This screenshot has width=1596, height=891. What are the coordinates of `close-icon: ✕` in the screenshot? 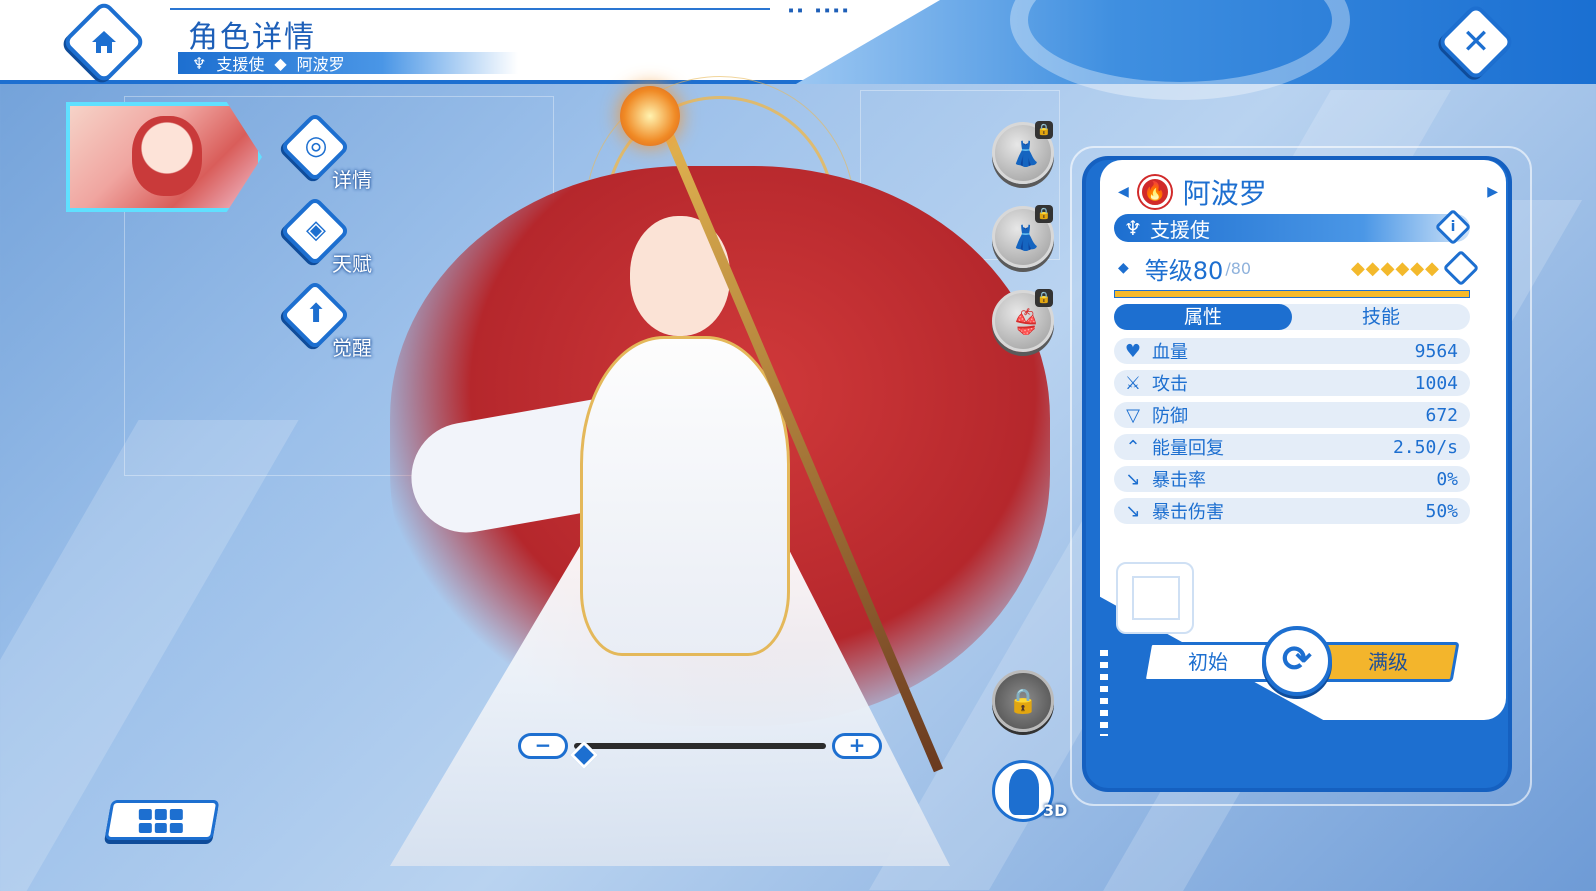 It's located at (1476, 42).